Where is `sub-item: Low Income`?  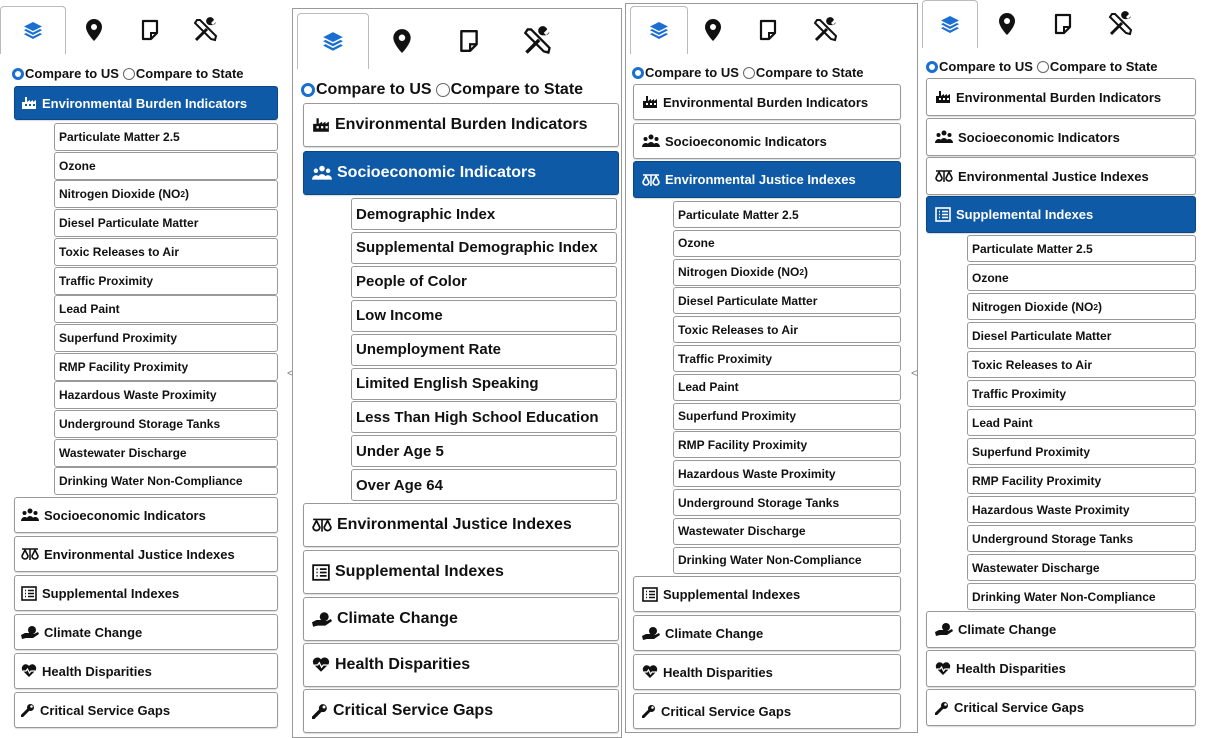 sub-item: Low Income is located at coordinates (484, 315).